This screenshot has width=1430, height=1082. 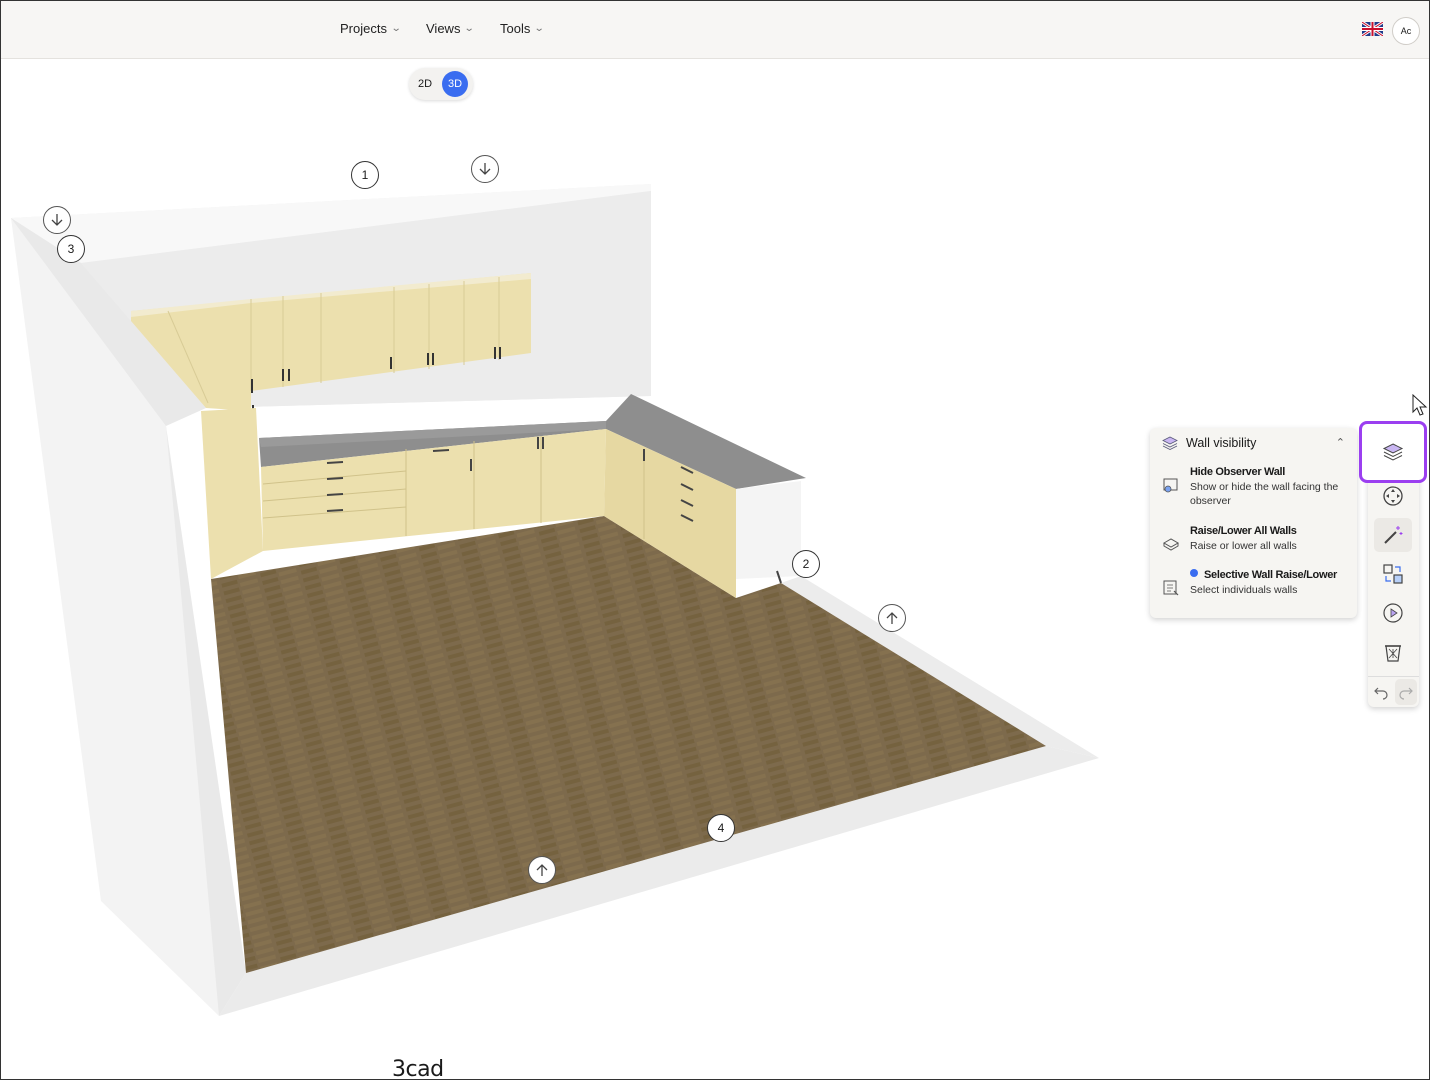 I want to click on redo-button, so click(x=1406, y=692).